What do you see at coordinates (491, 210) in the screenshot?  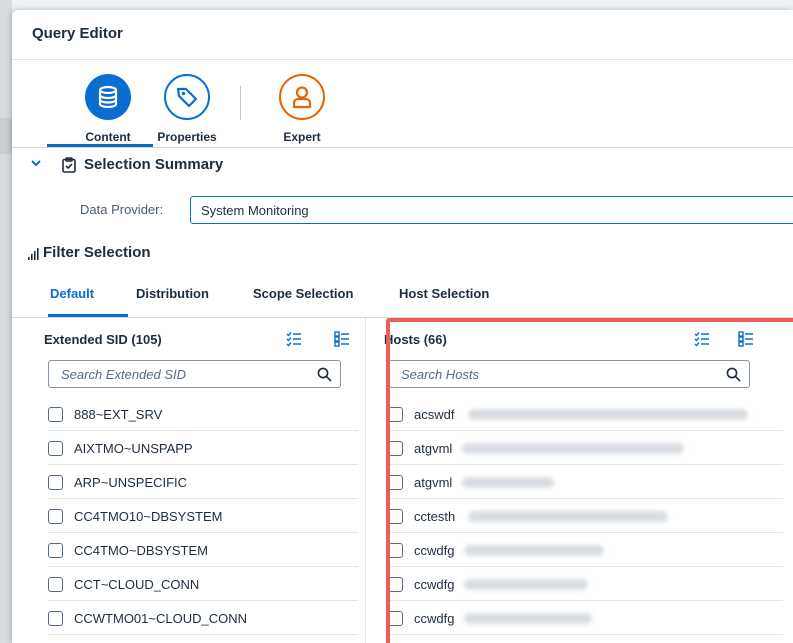 I see `data-provider-field: System Monitoring` at bounding box center [491, 210].